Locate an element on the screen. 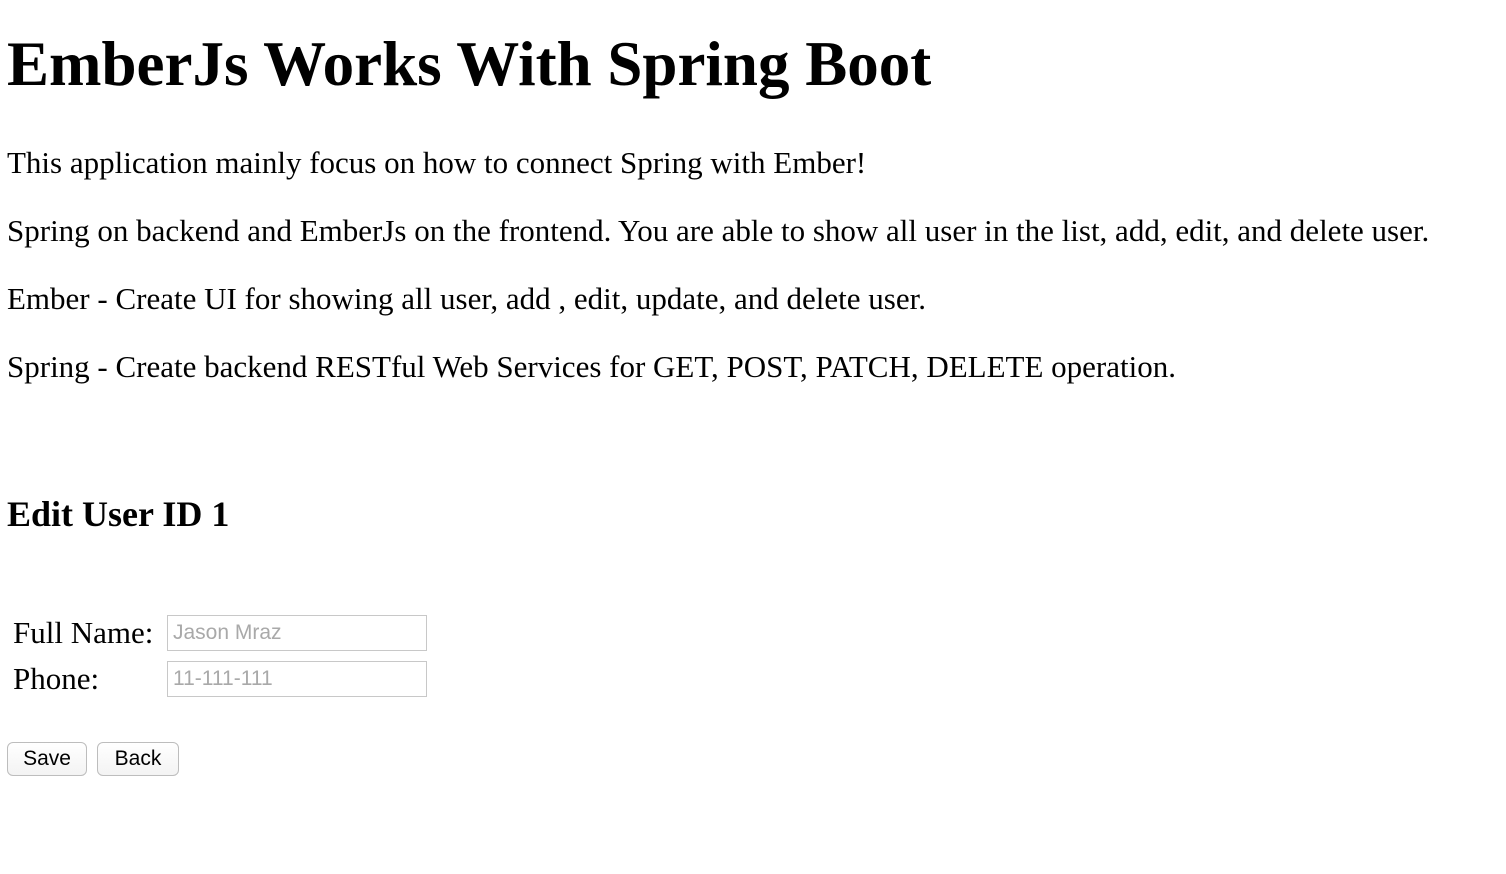  page-title: EmberJs Works With Spring Boot is located at coordinates (469, 64).